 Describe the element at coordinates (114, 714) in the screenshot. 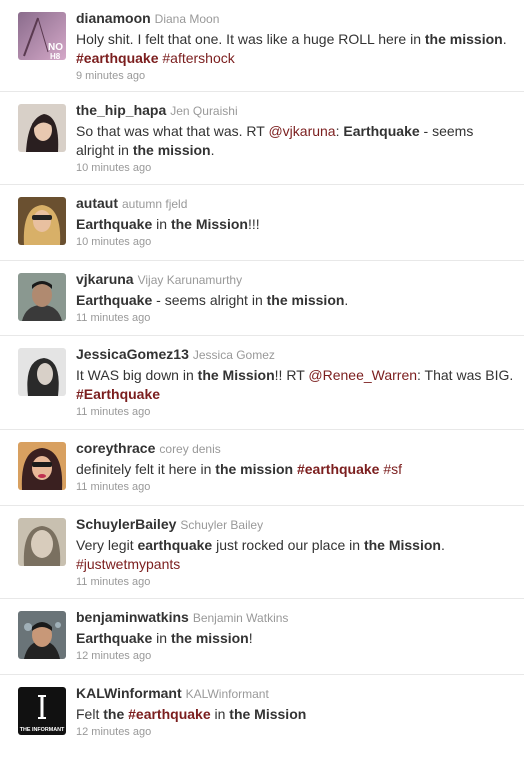

I see `keyword-highlight: the` at that location.